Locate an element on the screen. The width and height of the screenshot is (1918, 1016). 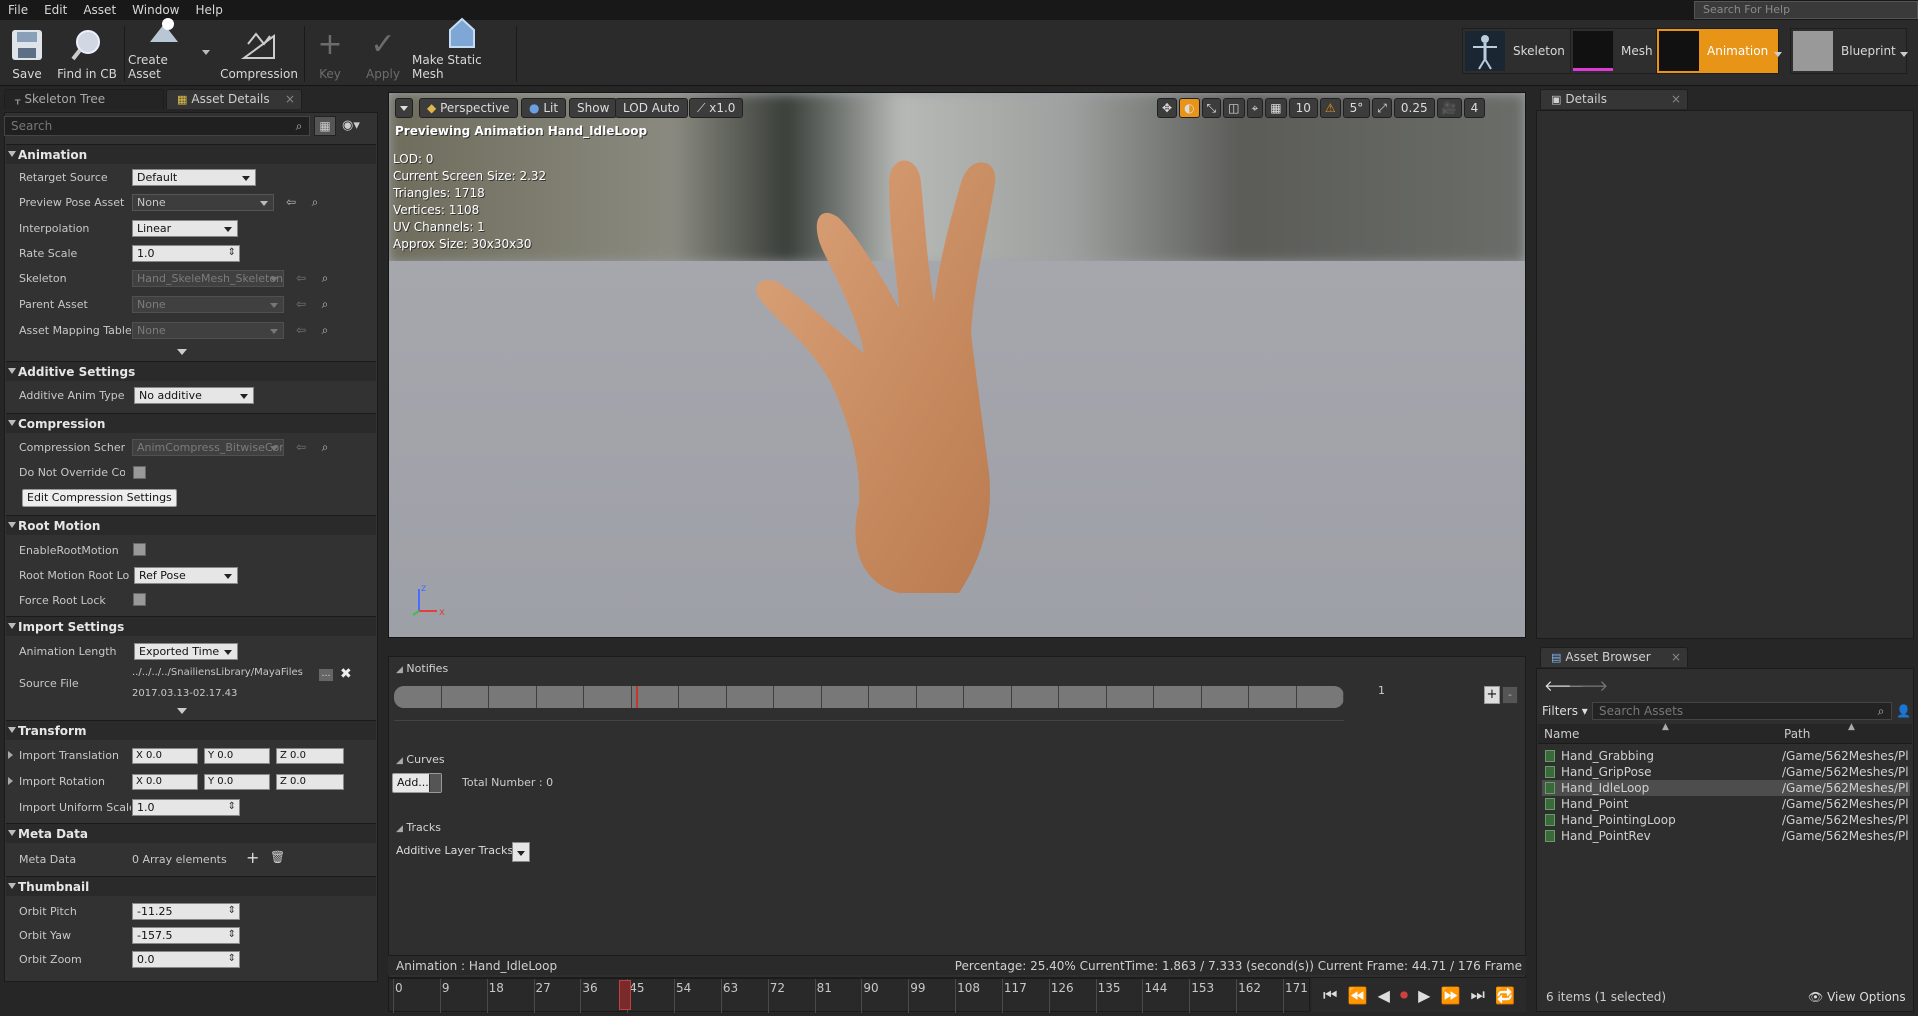
rotation-snap-value: 5° is located at coordinates (1356, 108).